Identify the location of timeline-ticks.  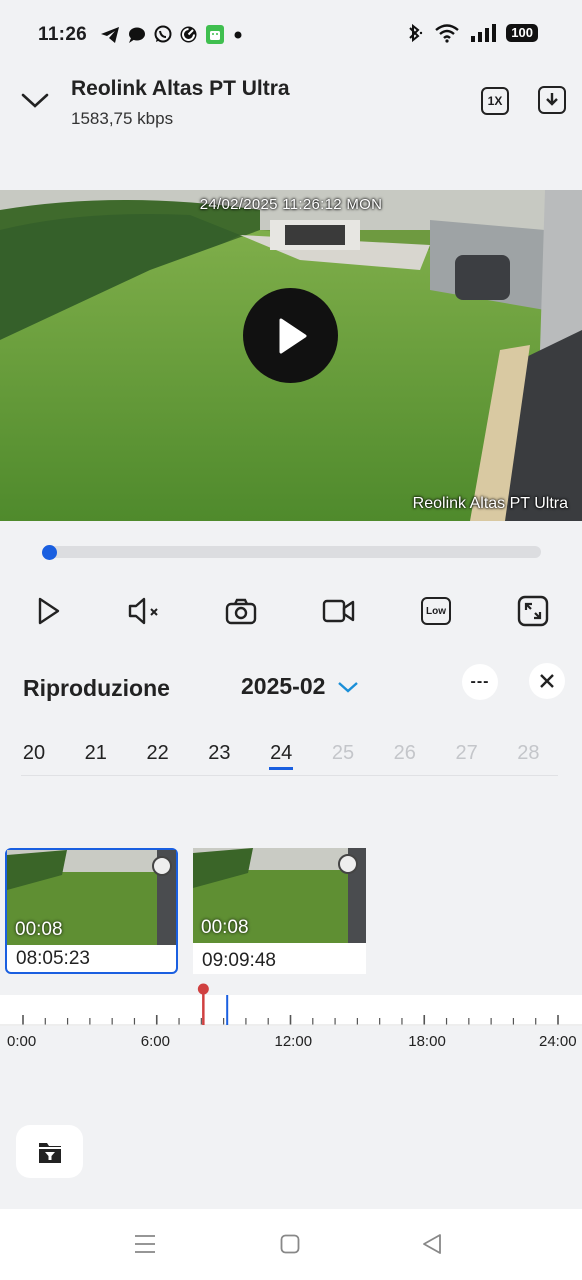
(291, 1004).